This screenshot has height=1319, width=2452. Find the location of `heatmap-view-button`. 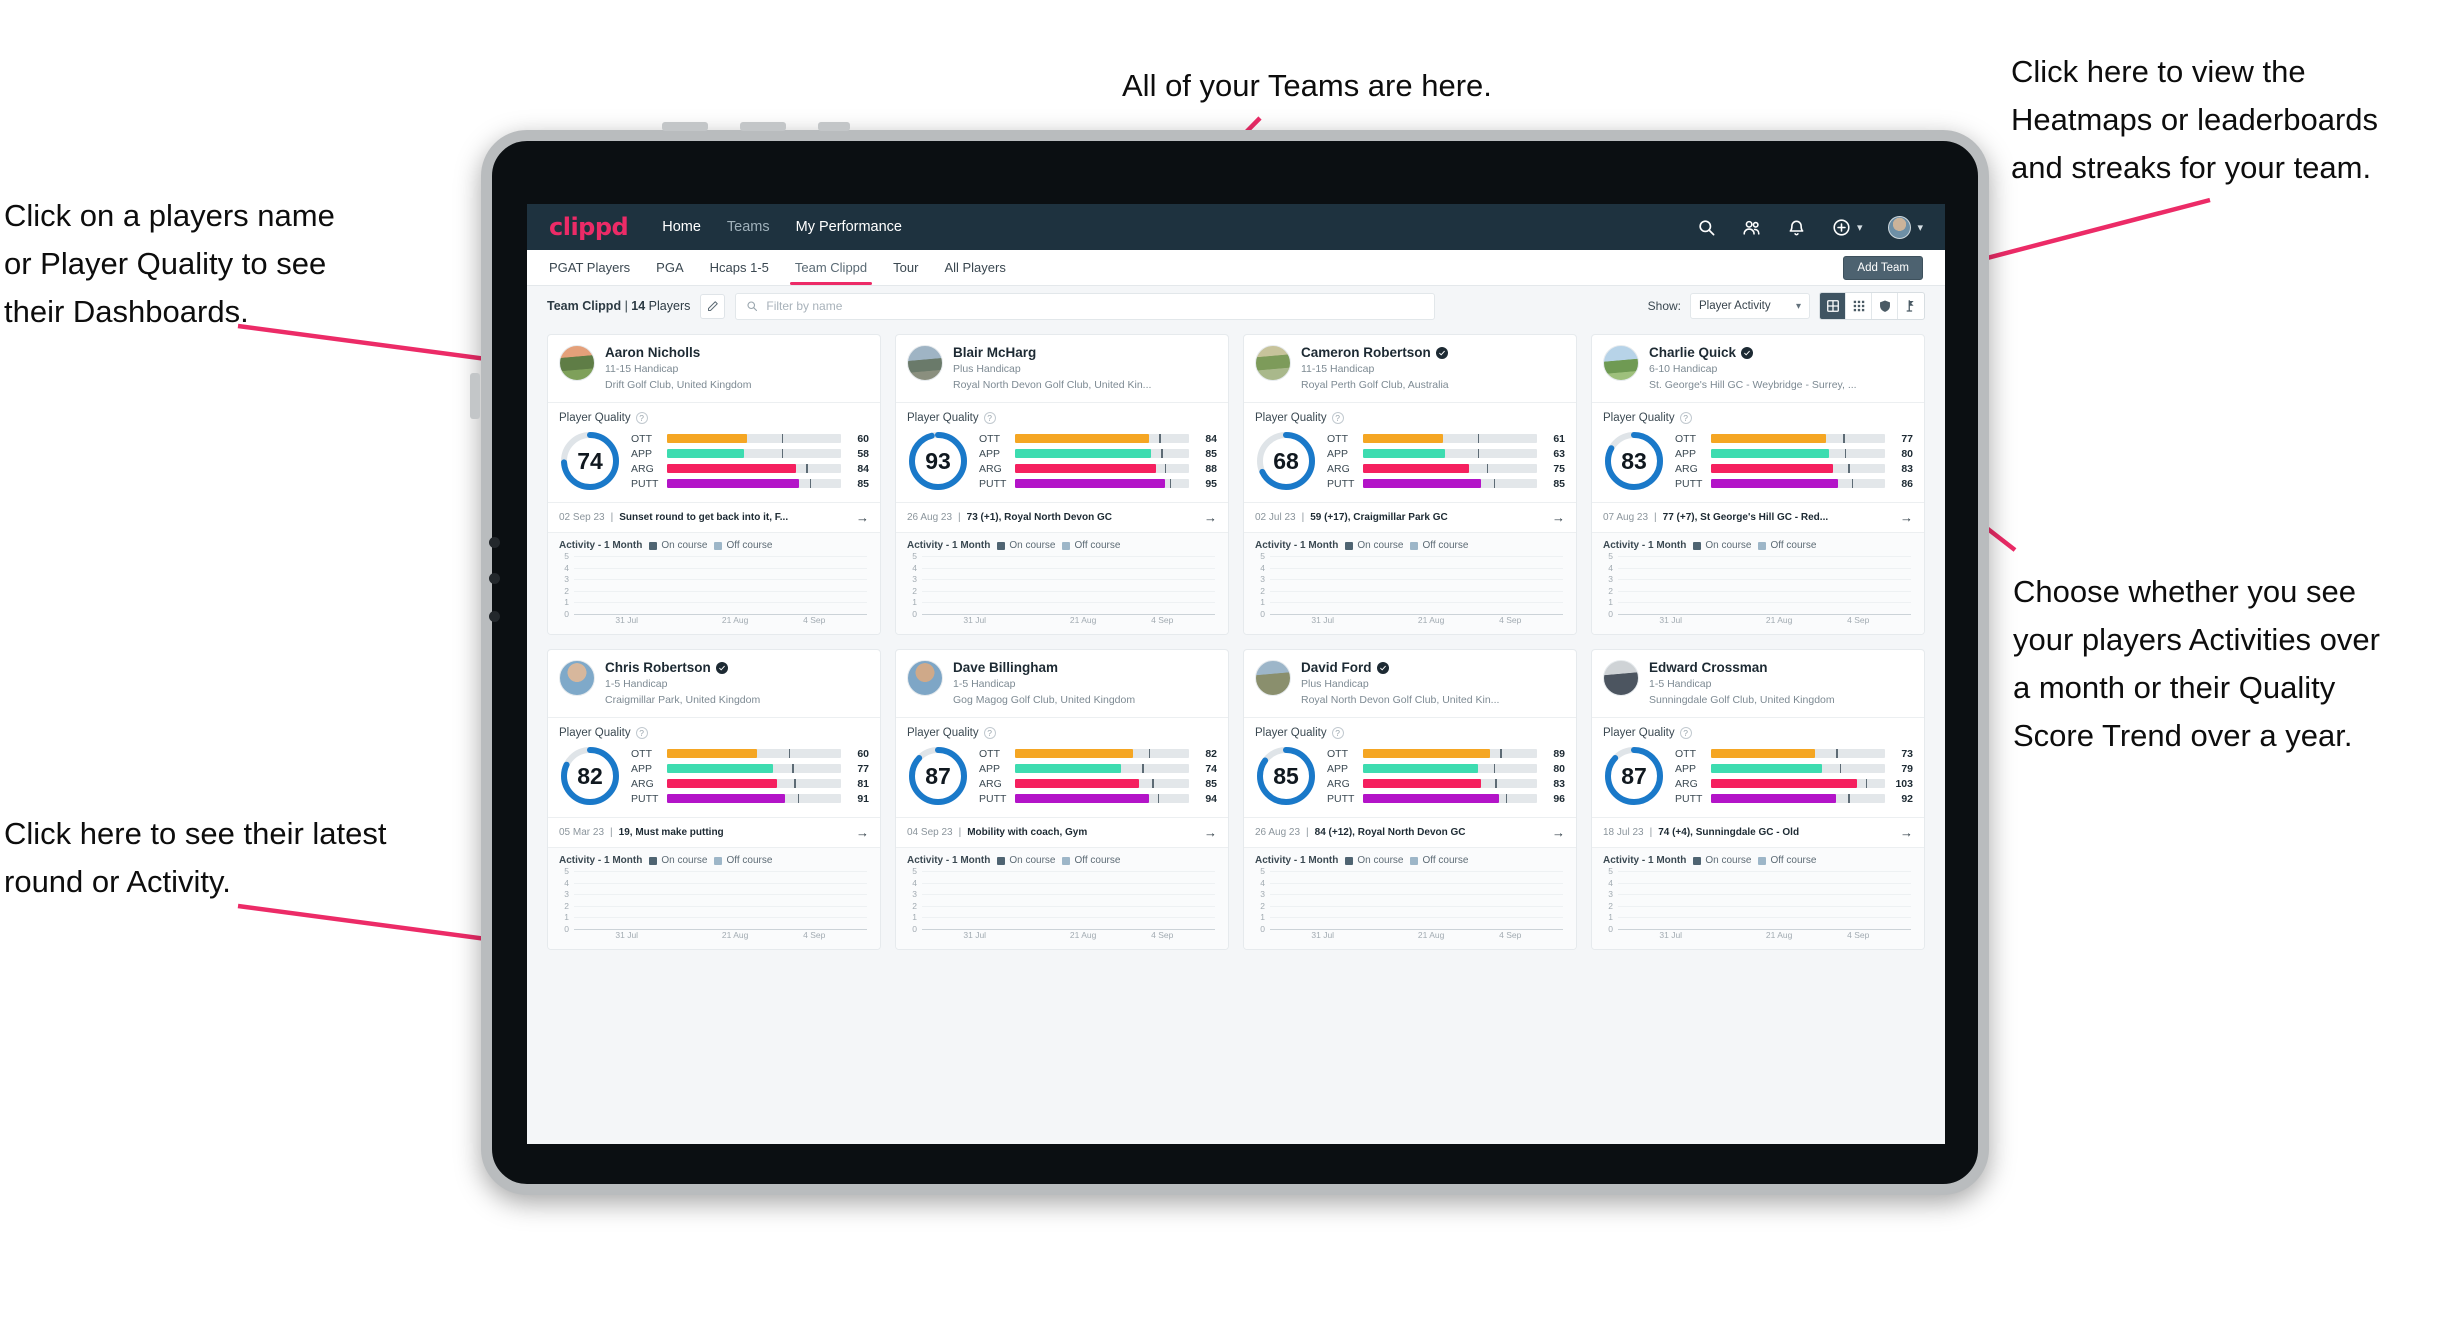

heatmap-view-button is located at coordinates (1885, 306).